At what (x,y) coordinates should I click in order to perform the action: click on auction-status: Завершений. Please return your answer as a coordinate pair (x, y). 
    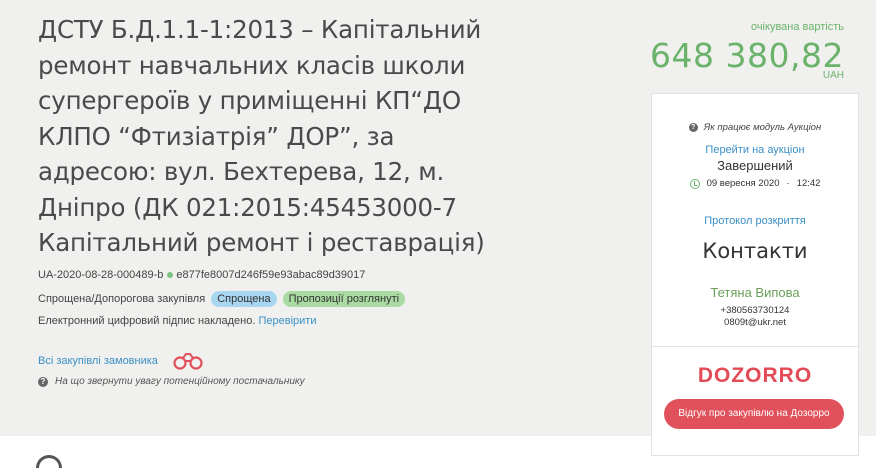
    Looking at the image, I should click on (755, 165).